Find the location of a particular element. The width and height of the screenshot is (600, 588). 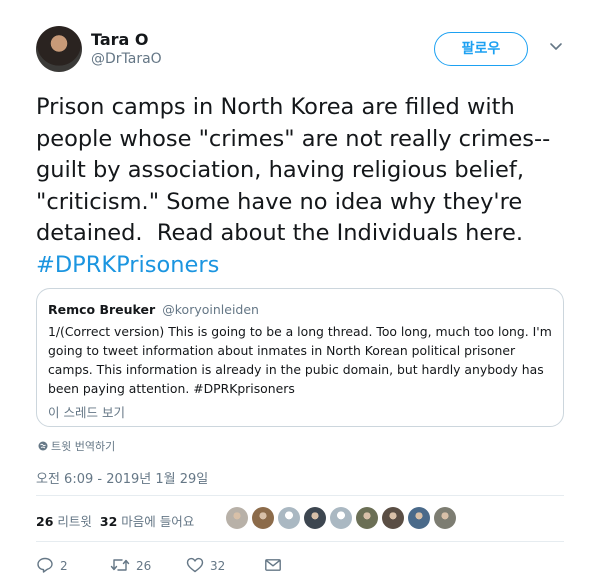

quote-user-handle: @koryoinleiden is located at coordinates (210, 309).